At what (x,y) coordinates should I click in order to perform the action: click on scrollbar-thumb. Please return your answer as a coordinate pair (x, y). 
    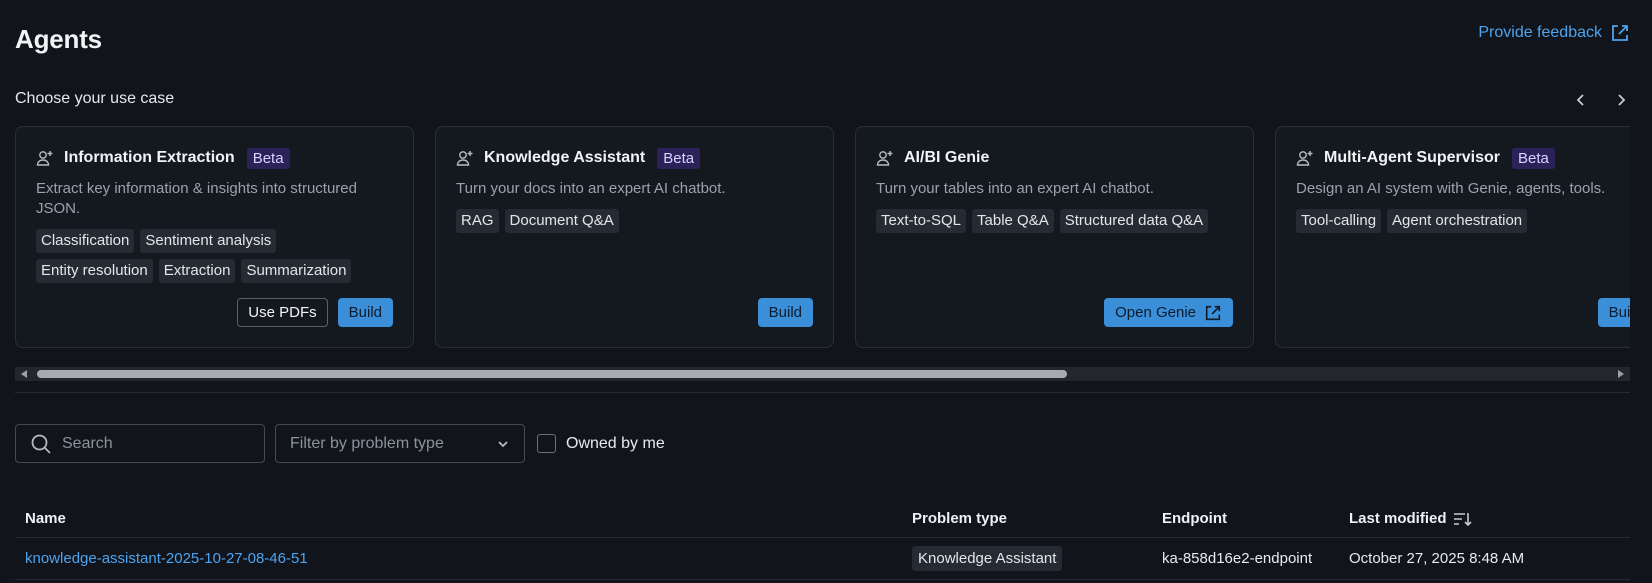
    Looking at the image, I should click on (552, 374).